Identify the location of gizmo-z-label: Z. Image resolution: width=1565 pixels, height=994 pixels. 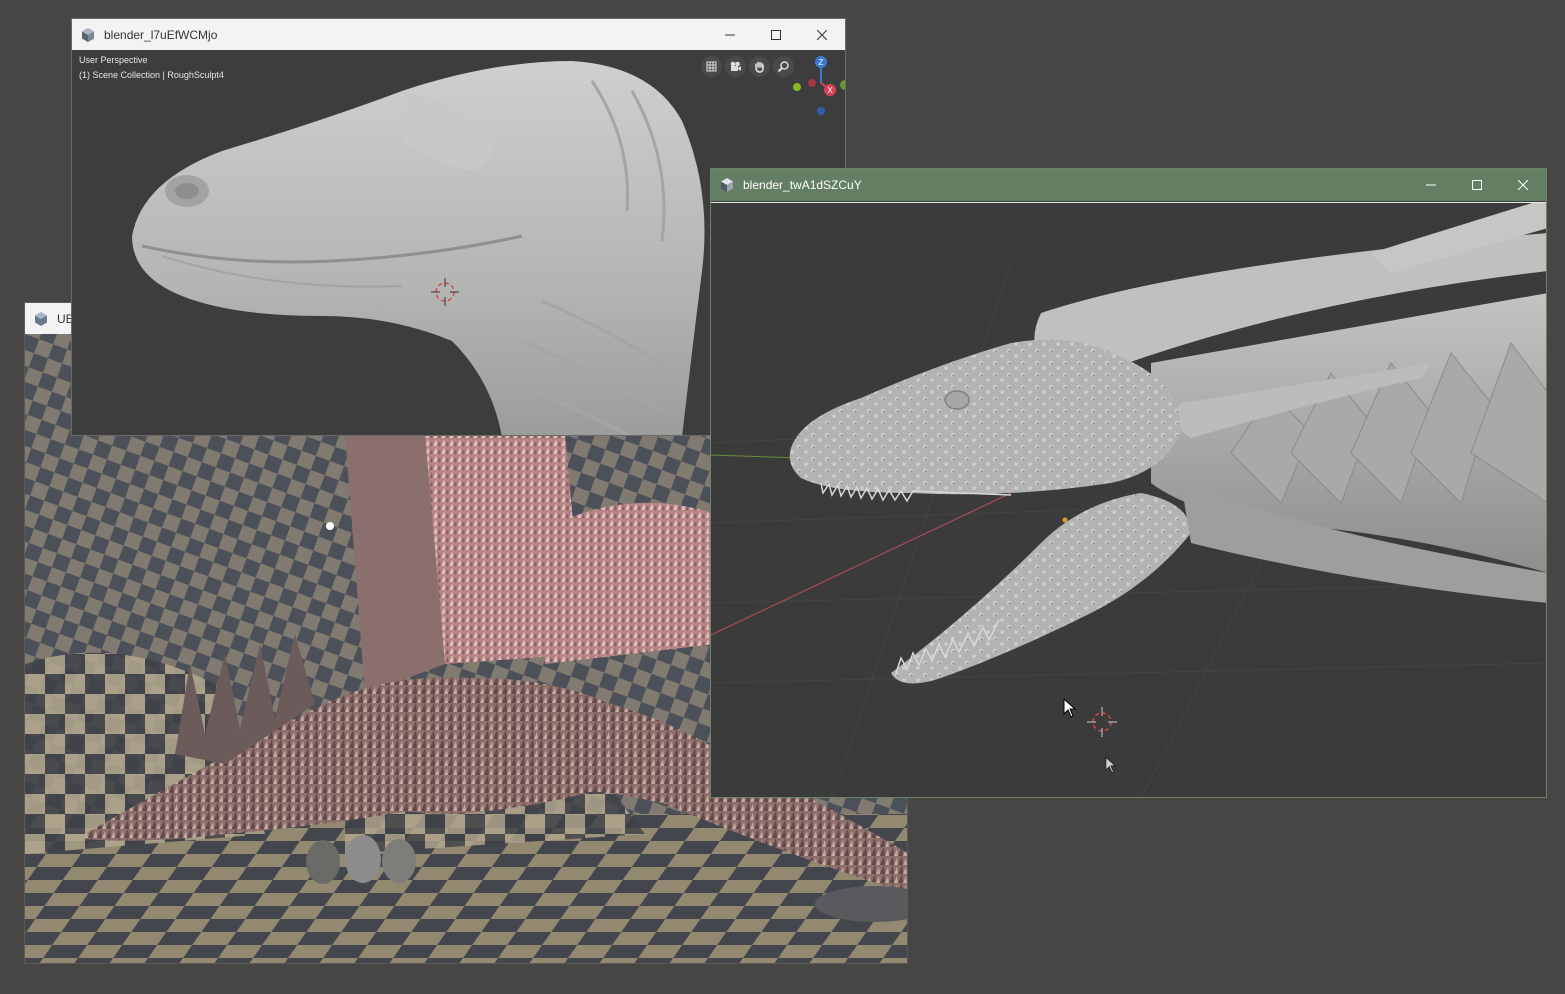
(821, 62).